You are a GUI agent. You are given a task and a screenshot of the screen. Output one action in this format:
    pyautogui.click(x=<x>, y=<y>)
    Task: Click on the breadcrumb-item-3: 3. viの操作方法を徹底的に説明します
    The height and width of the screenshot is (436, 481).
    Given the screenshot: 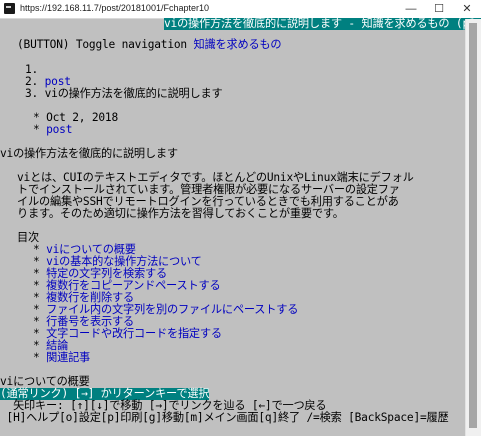 What is the action you would take?
    pyautogui.click(x=124, y=94)
    